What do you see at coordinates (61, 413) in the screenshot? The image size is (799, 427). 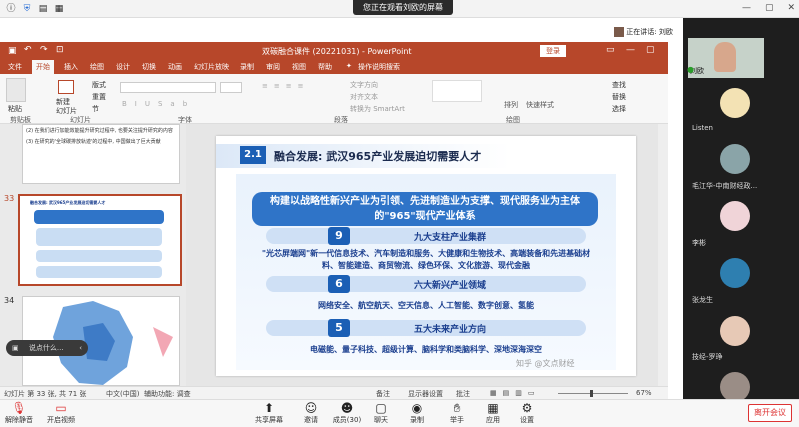 I see `video-button: ▭ 开启视频` at bounding box center [61, 413].